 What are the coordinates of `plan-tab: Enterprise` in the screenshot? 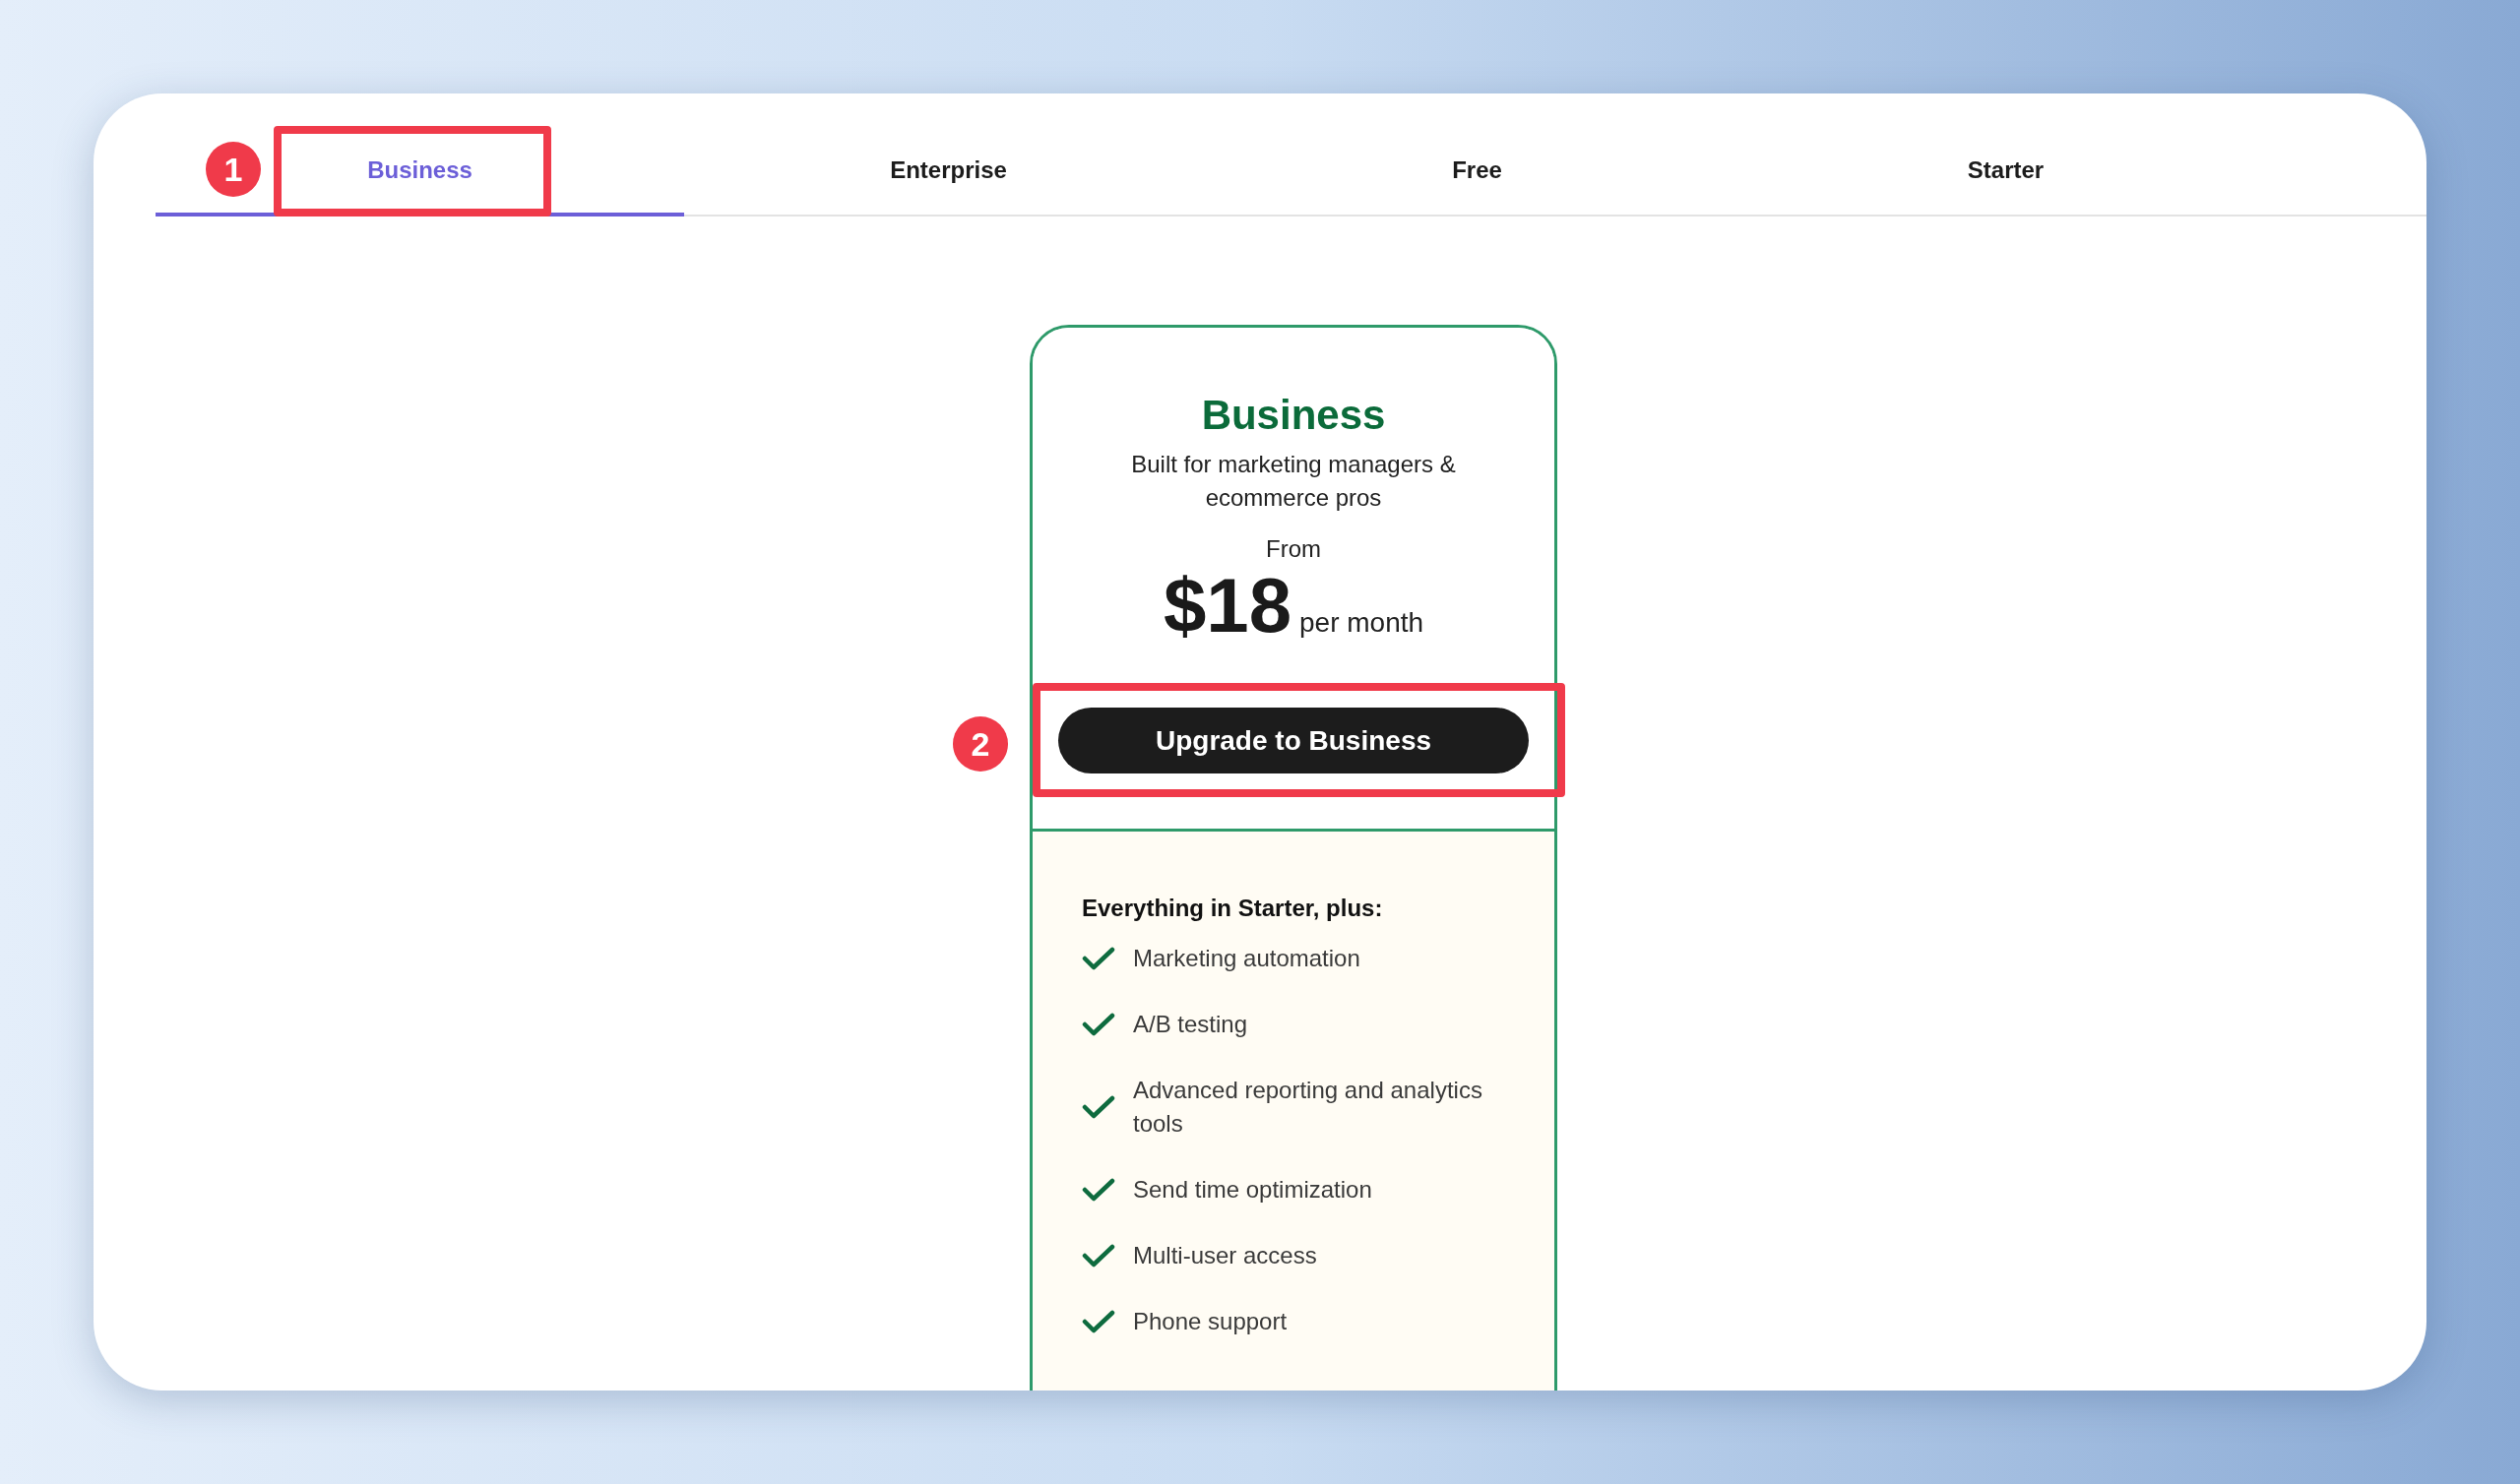 It's located at (948, 172).